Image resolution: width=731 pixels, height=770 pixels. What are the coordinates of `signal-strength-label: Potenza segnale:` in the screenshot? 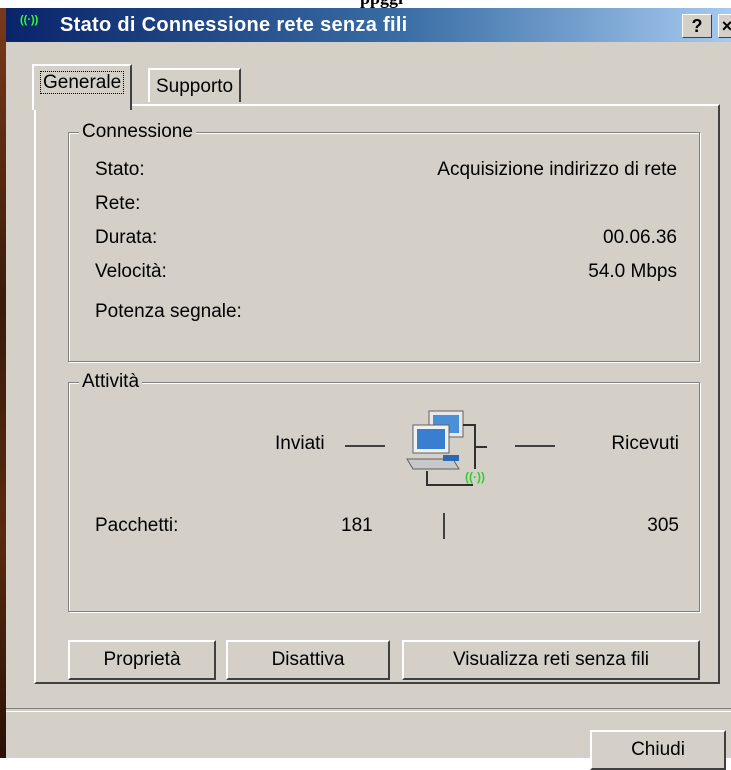 It's located at (168, 311).